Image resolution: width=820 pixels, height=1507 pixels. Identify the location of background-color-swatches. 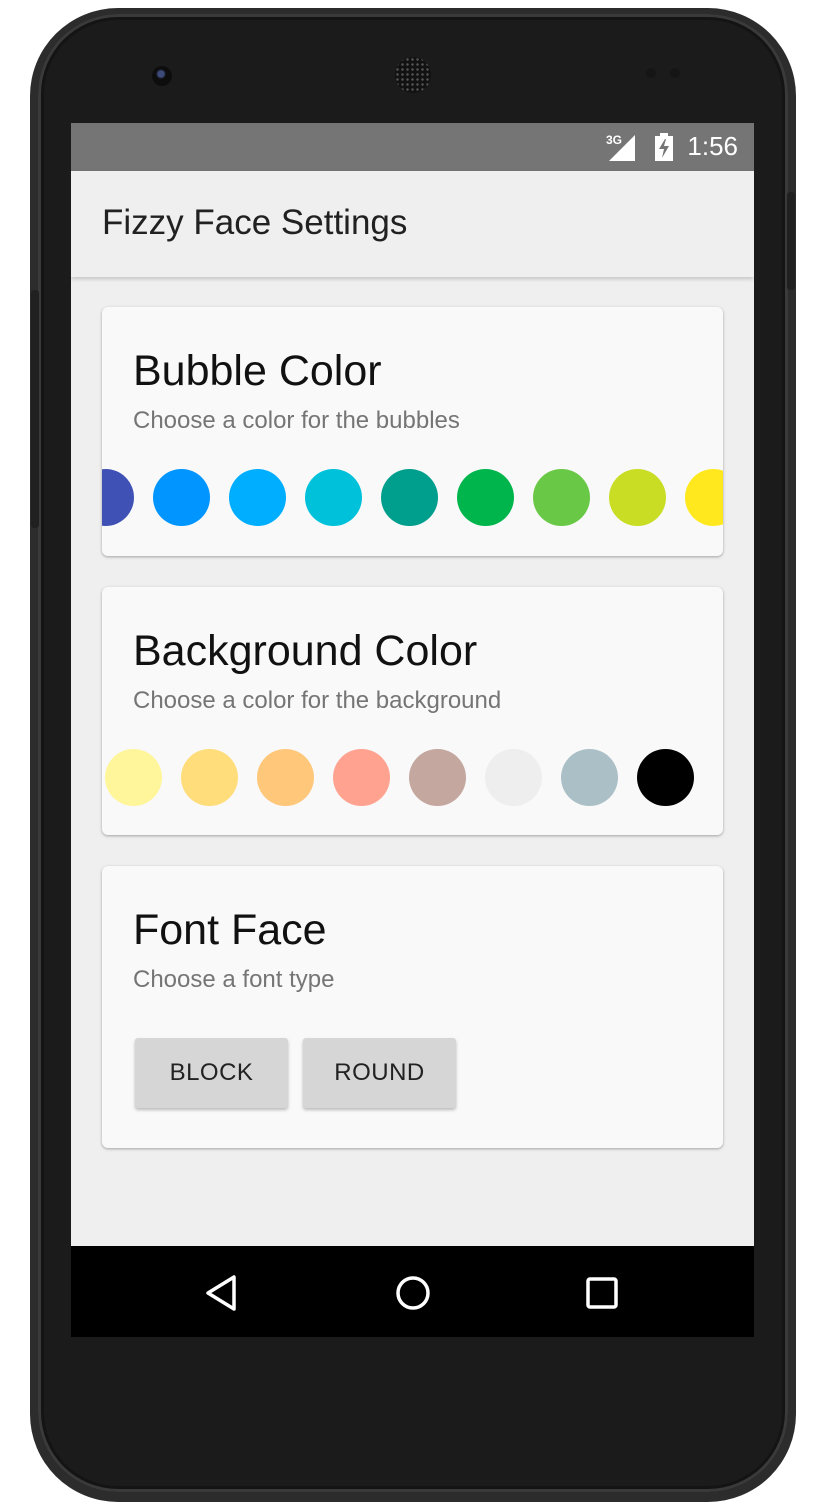
(412, 779).